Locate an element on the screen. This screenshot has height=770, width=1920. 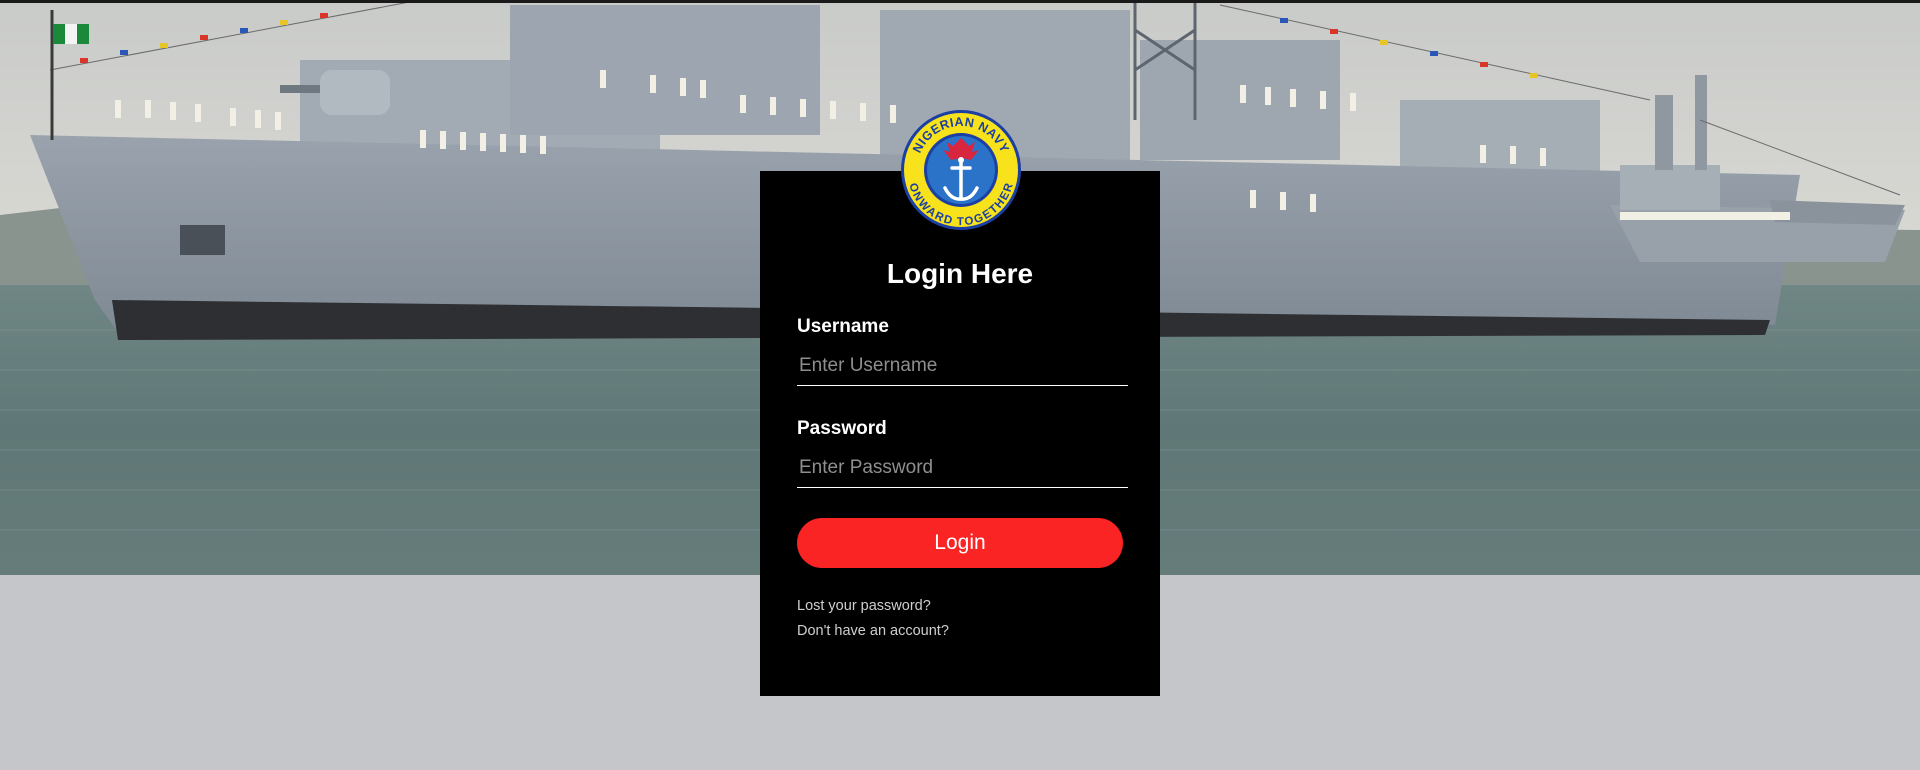
top-border is located at coordinates (960, 1).